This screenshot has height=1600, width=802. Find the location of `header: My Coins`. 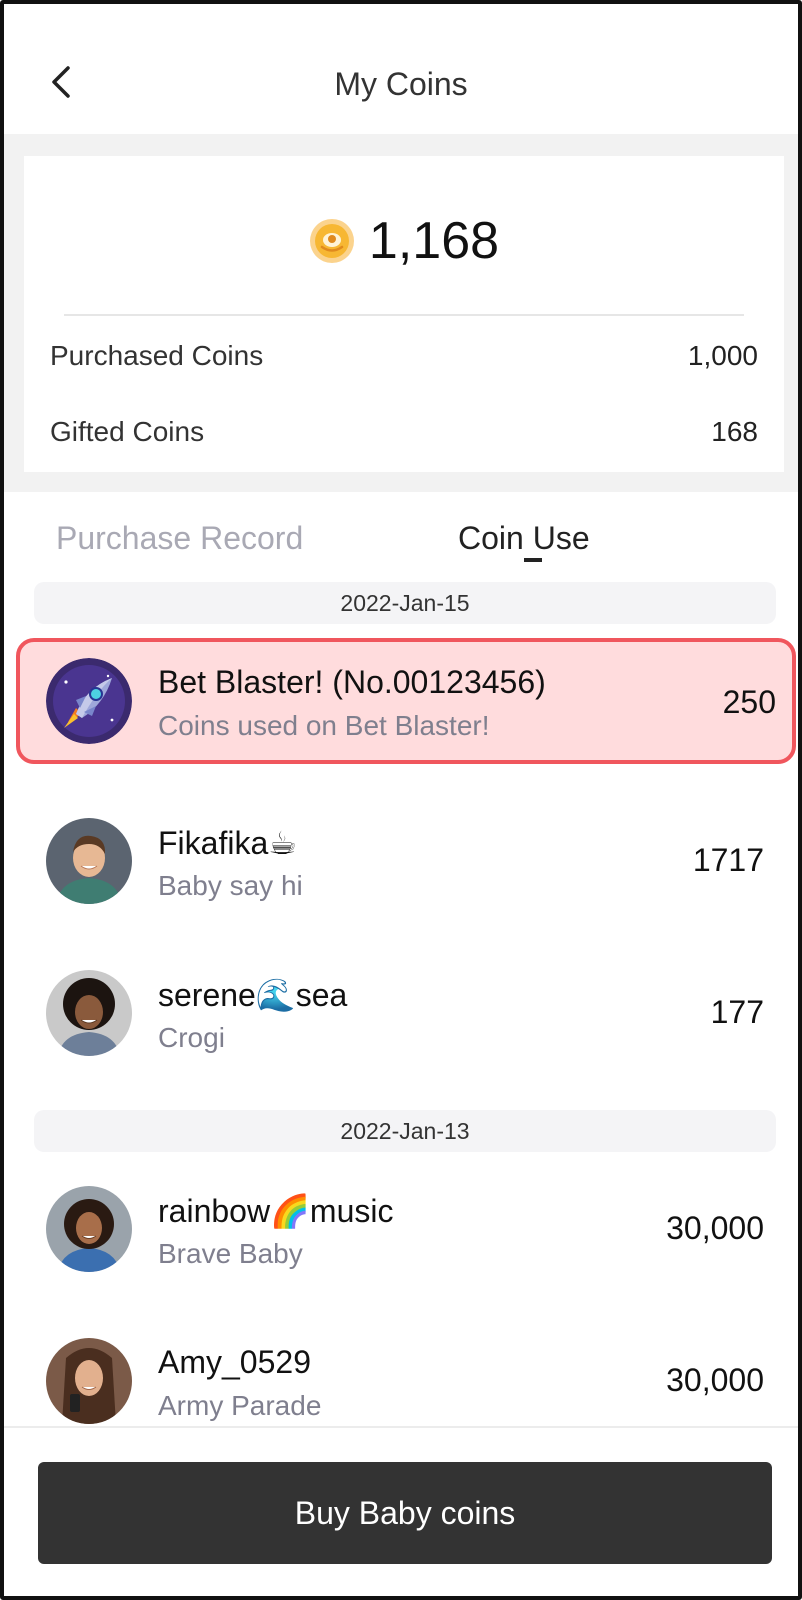

header: My Coins is located at coordinates (401, 69).